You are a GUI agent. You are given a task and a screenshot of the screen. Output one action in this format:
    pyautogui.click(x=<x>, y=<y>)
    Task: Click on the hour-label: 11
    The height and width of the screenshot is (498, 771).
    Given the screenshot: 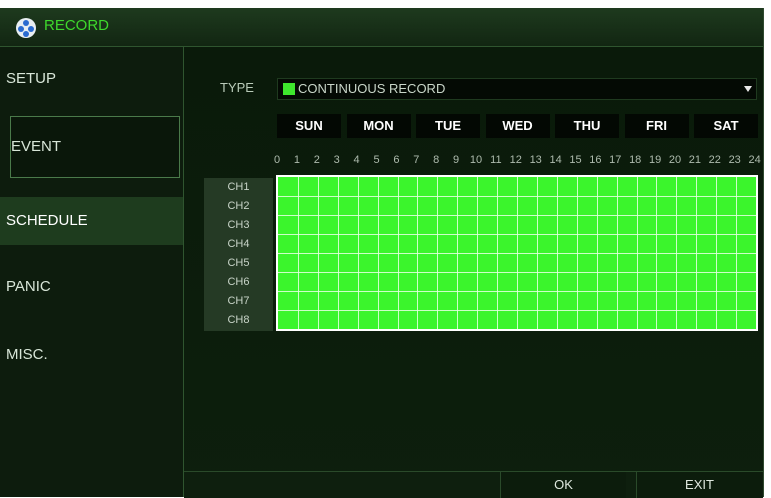 What is the action you would take?
    pyautogui.click(x=496, y=160)
    